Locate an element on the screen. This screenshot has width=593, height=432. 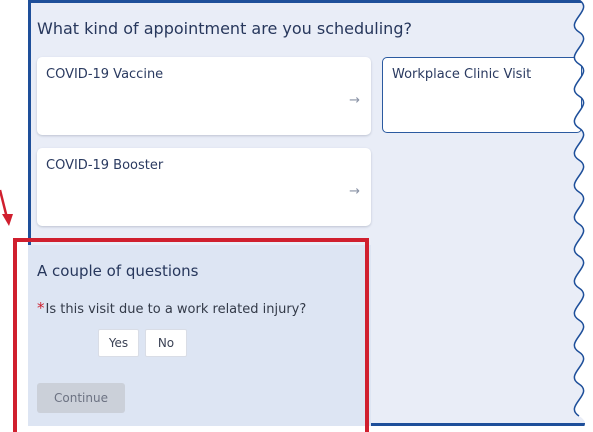
required-marker: * is located at coordinates (41, 308).